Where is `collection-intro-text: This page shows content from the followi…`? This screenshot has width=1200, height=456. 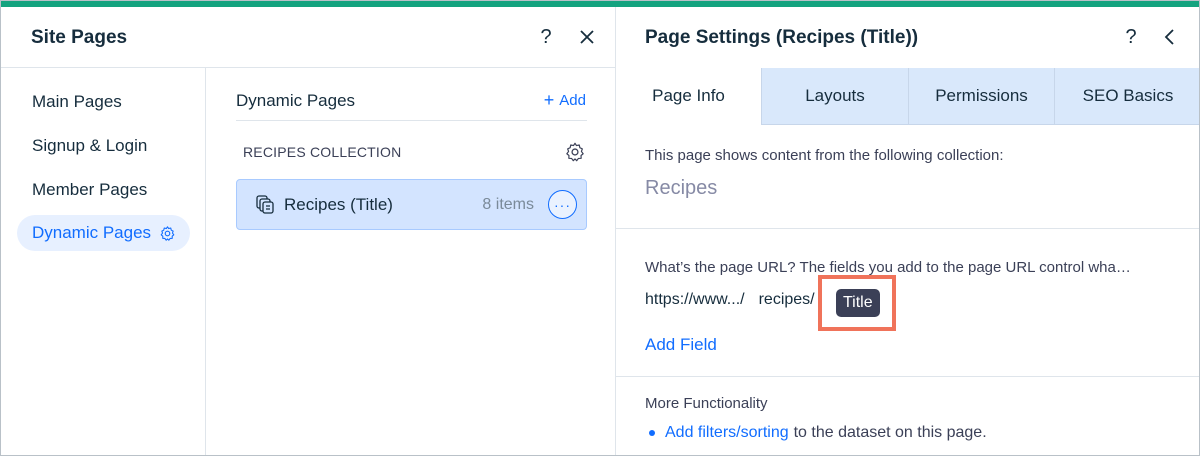
collection-intro-text: This page shows content from the followi… is located at coordinates (824, 155).